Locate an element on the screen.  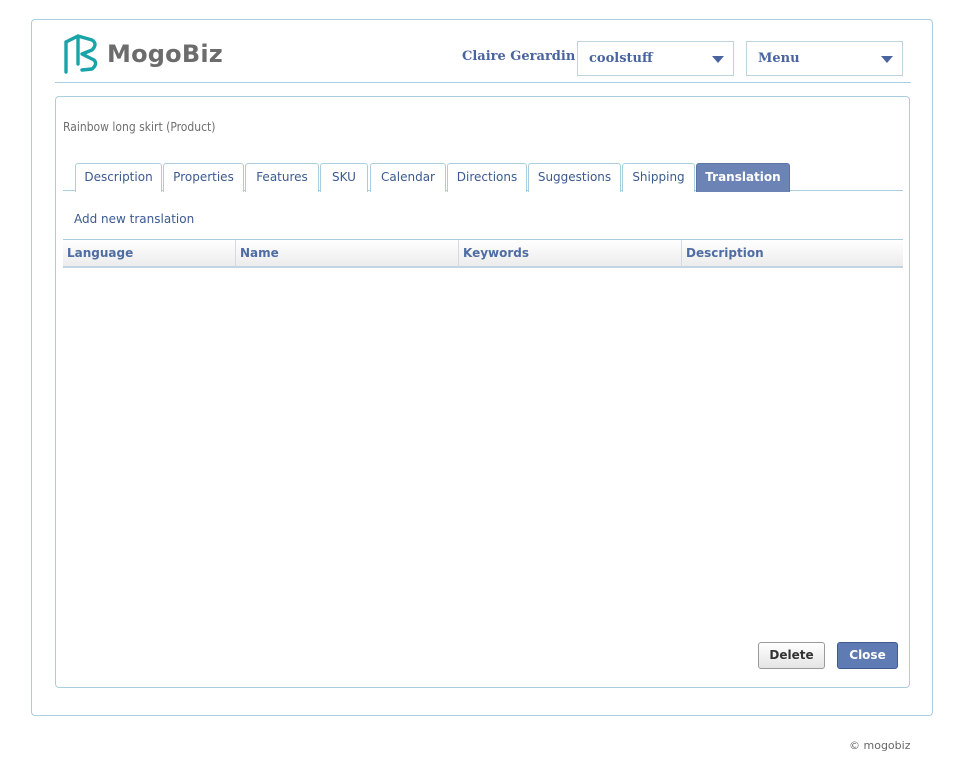
tab-calendar: Calendar is located at coordinates (408, 177).